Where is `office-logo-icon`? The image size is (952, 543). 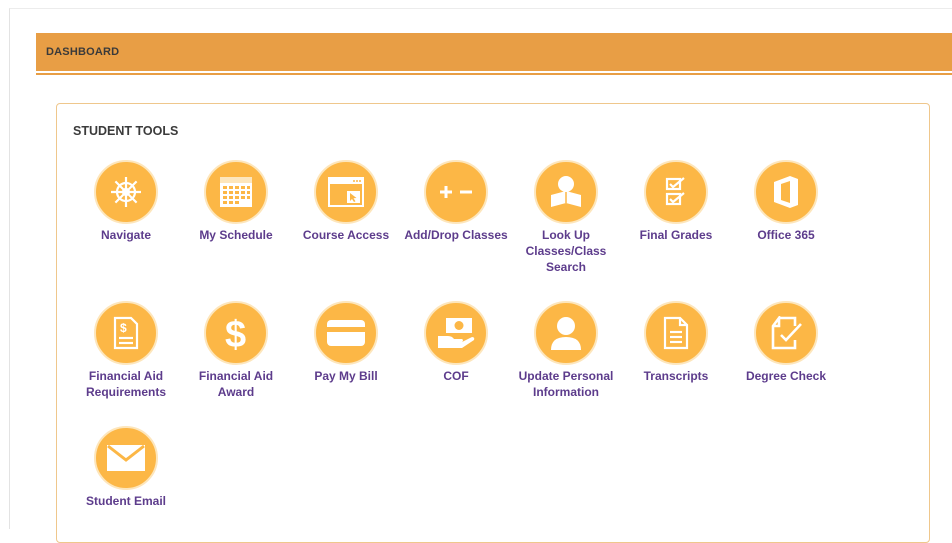
office-logo-icon is located at coordinates (786, 192).